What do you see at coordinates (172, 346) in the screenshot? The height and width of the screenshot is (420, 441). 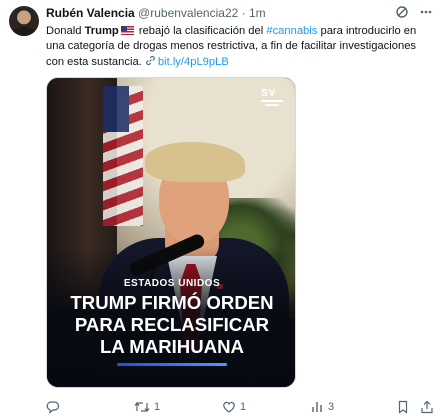 I see `headline-line: LA MARIHUANA` at bounding box center [172, 346].